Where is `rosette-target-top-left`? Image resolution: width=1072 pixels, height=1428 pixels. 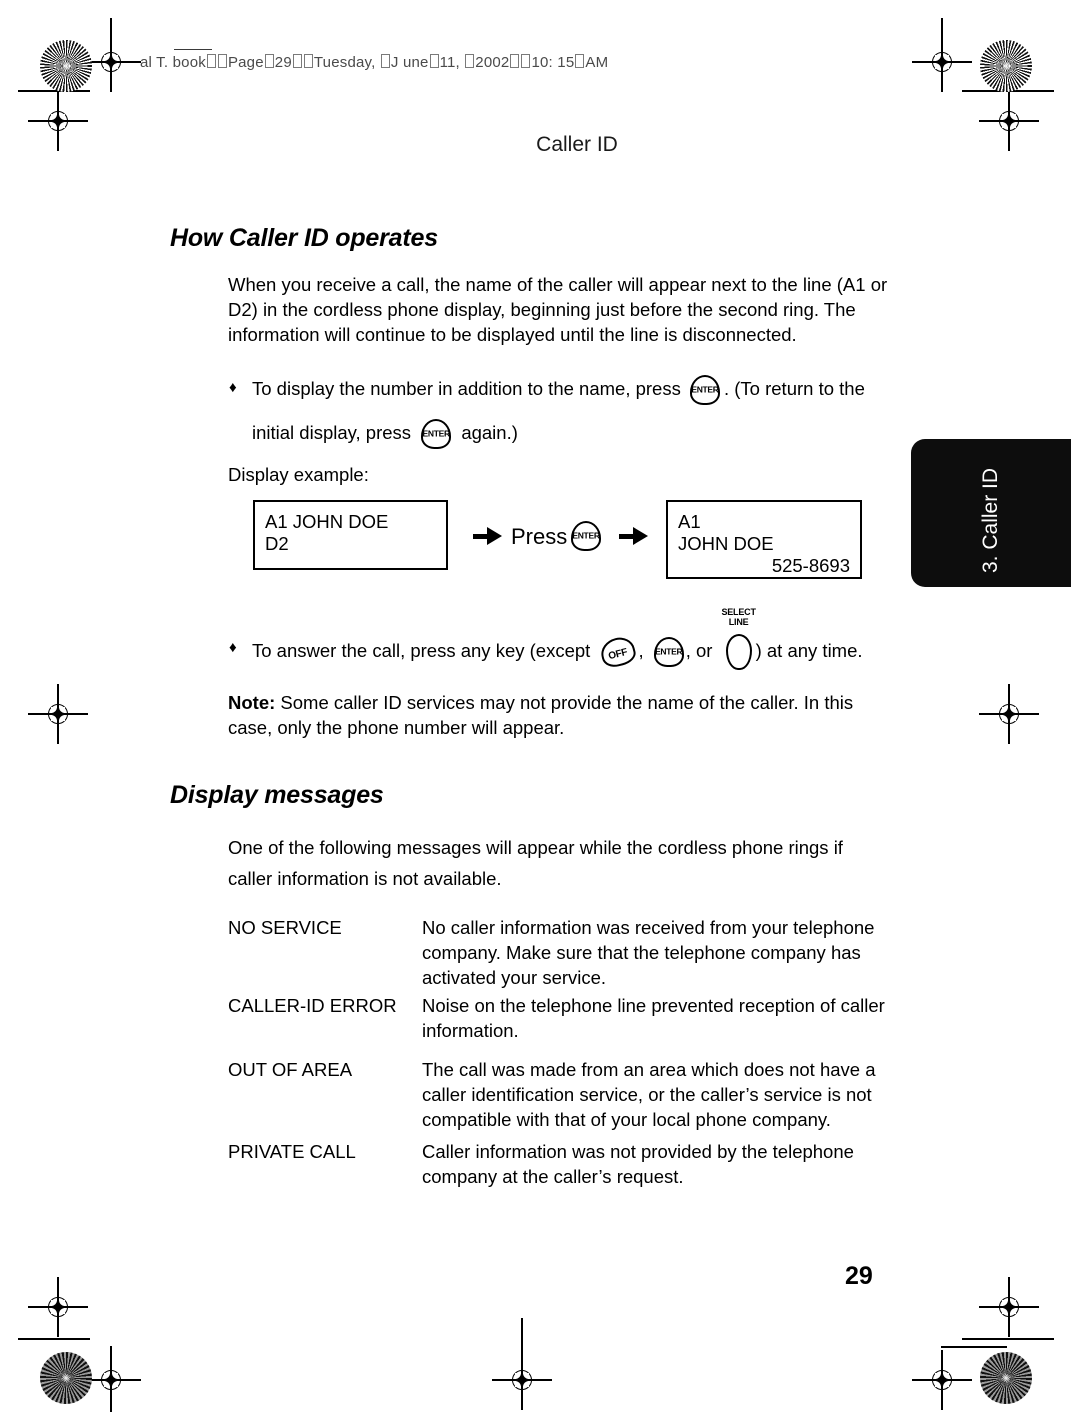 rosette-target-top-left is located at coordinates (66, 66).